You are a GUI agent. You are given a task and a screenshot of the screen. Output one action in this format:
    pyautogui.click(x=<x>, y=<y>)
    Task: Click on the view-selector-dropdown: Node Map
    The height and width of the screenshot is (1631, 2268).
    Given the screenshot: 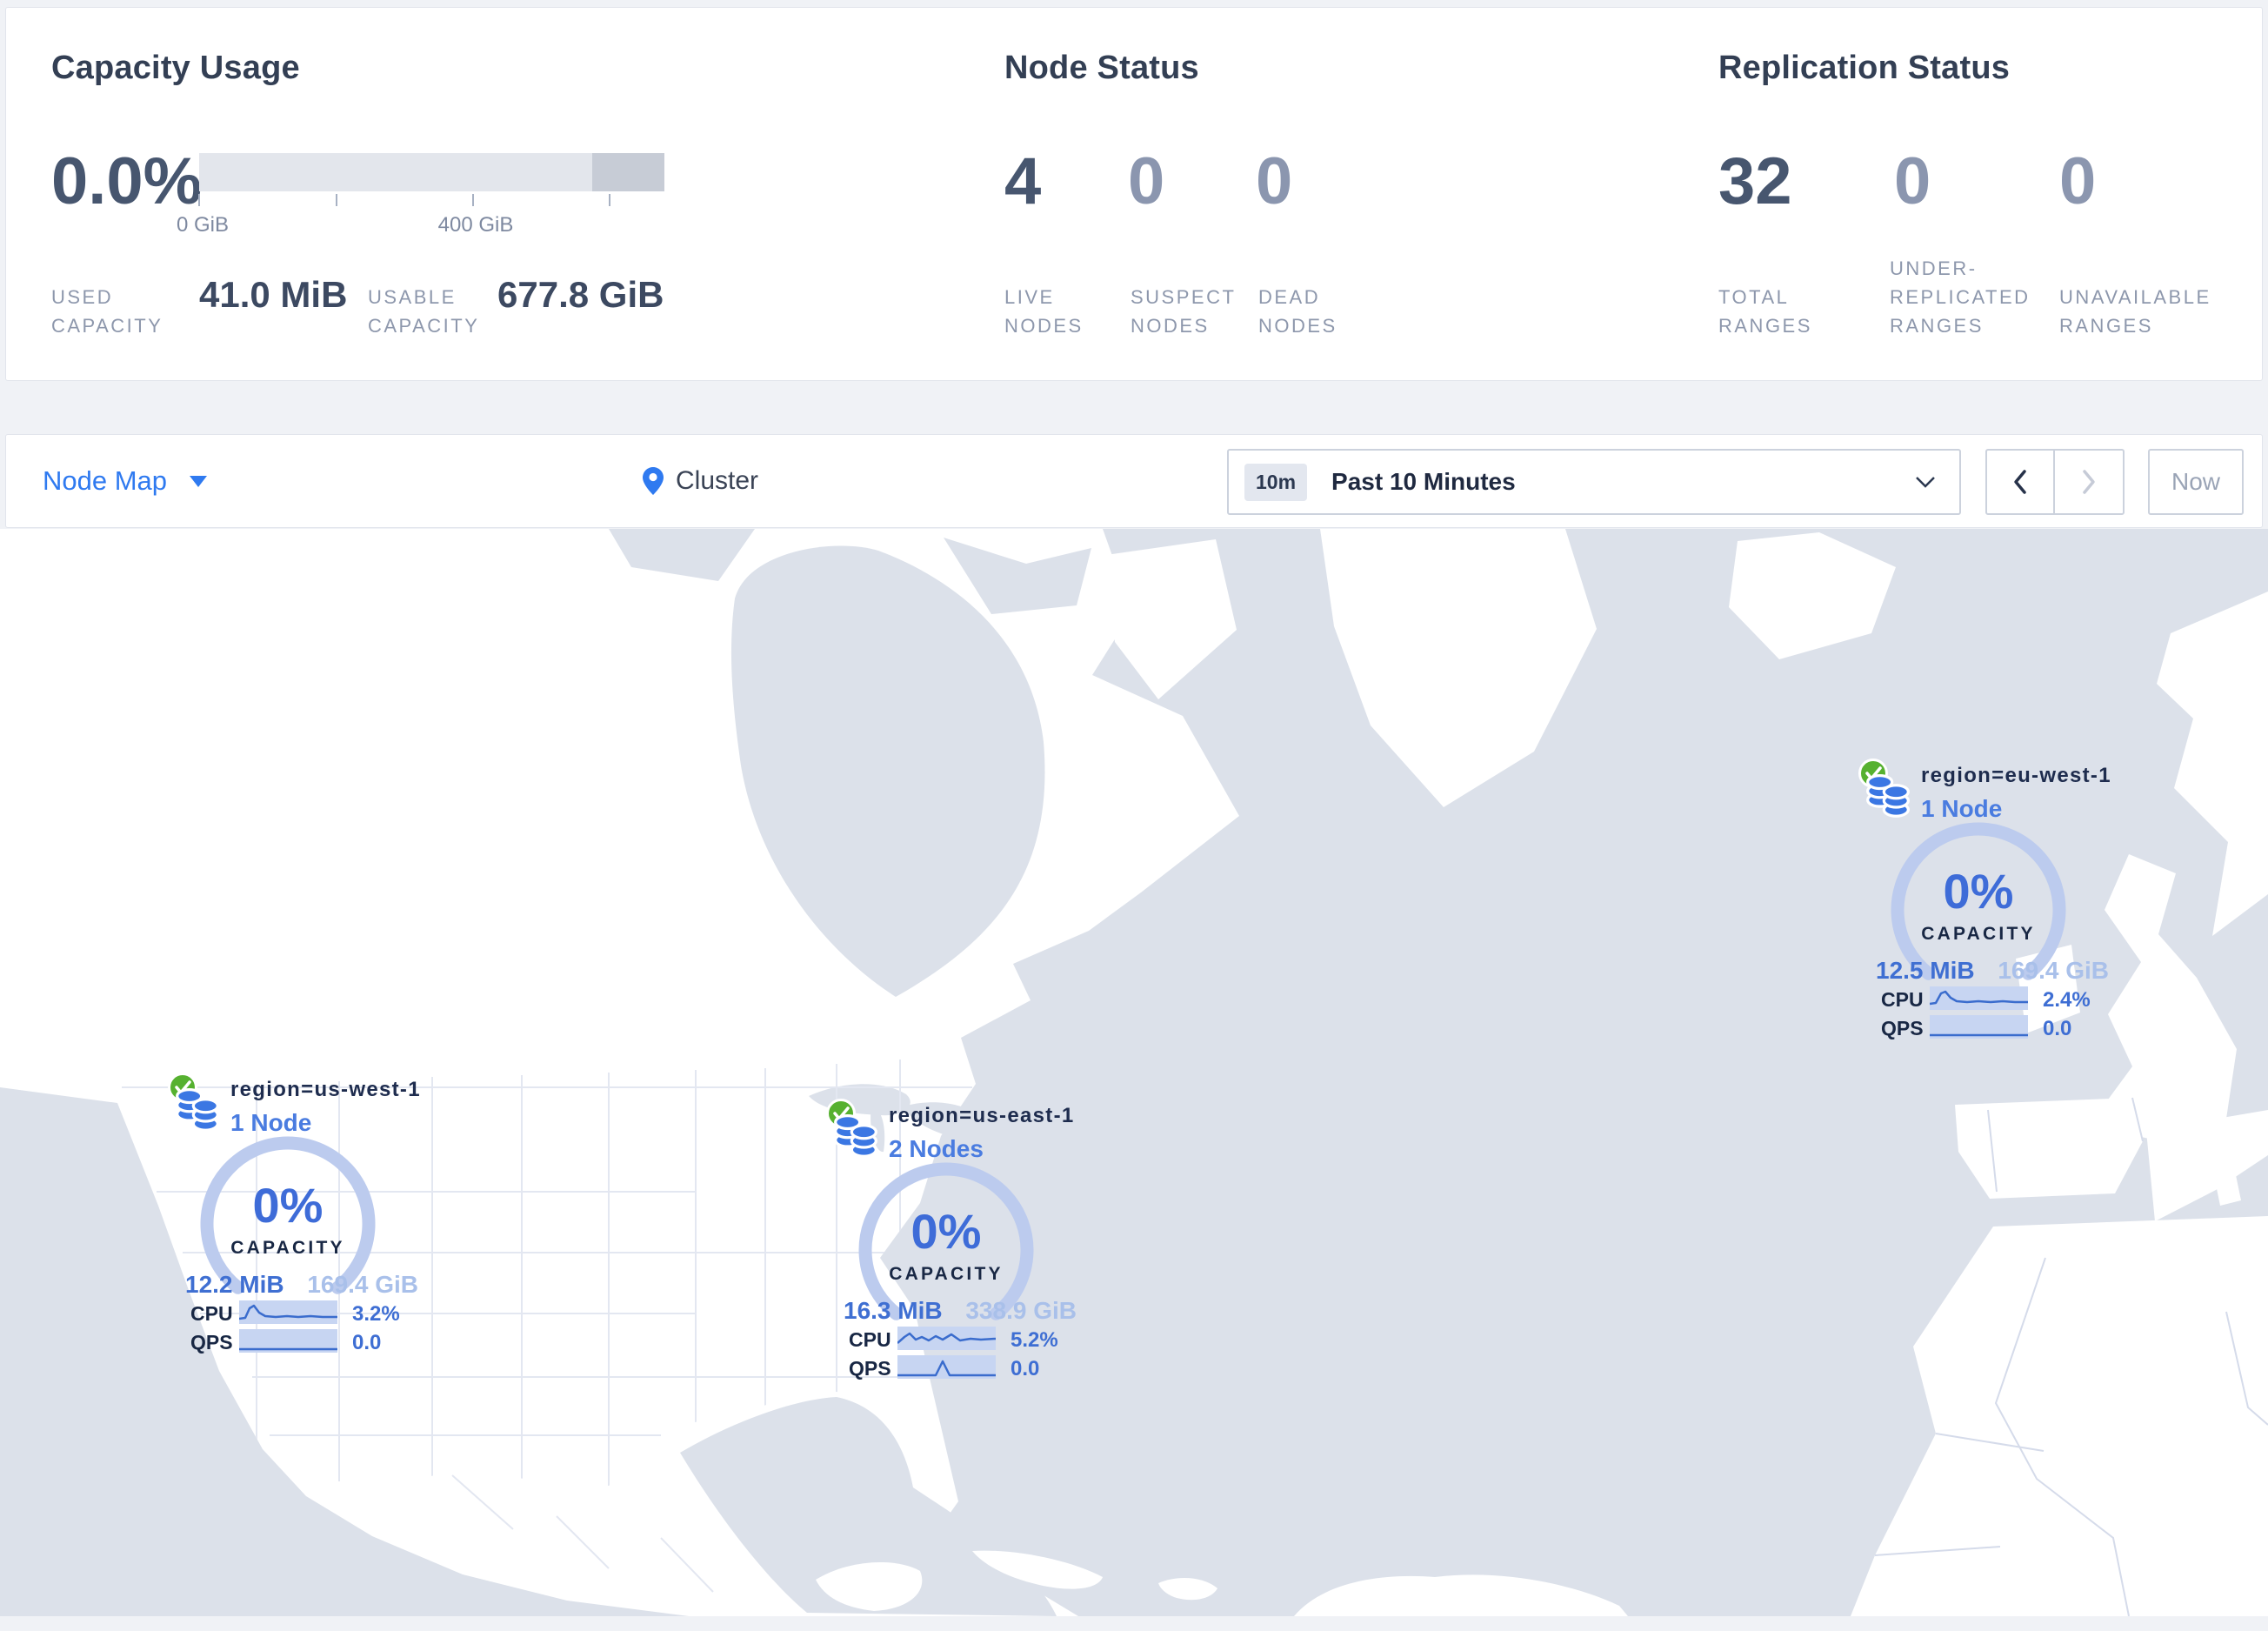 What is the action you would take?
    pyautogui.click(x=125, y=481)
    